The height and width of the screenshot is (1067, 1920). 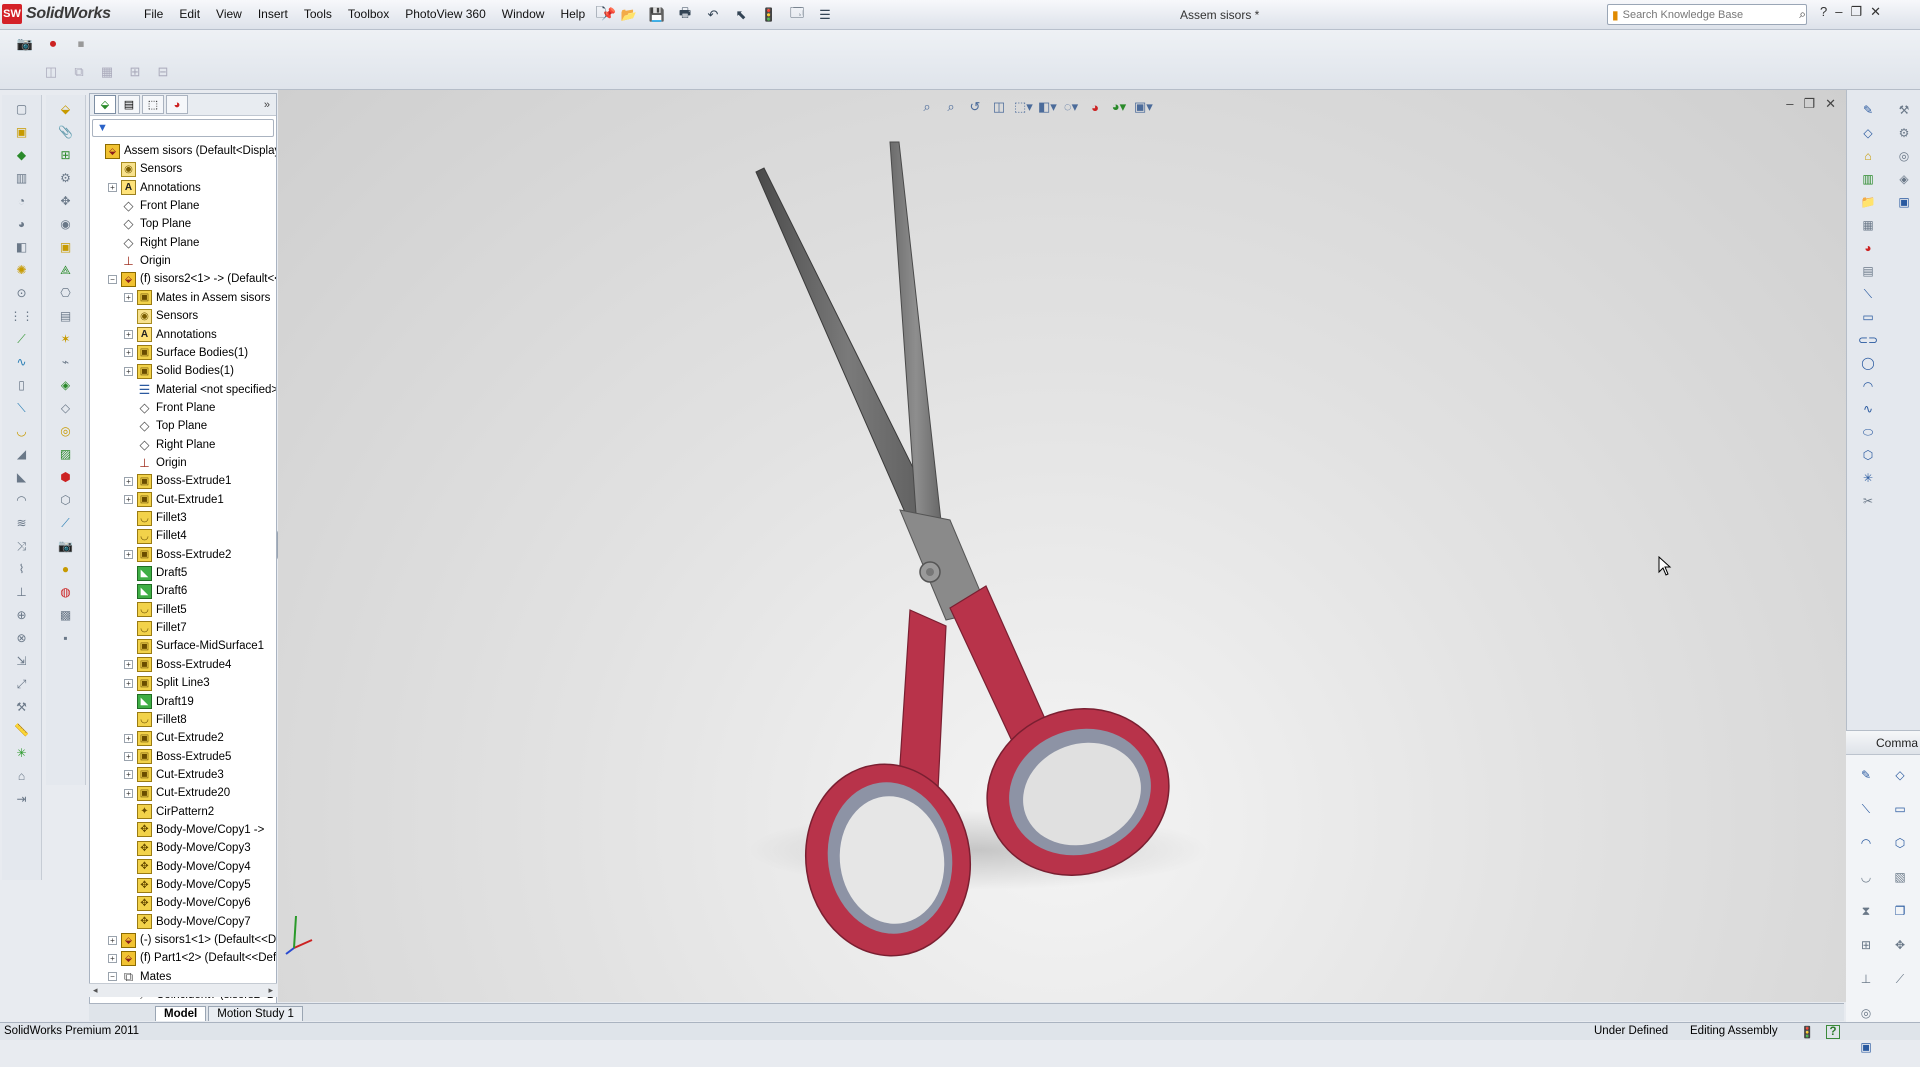 What do you see at coordinates (741, 15) in the screenshot?
I see `select-arrow-icon: ⬉` at bounding box center [741, 15].